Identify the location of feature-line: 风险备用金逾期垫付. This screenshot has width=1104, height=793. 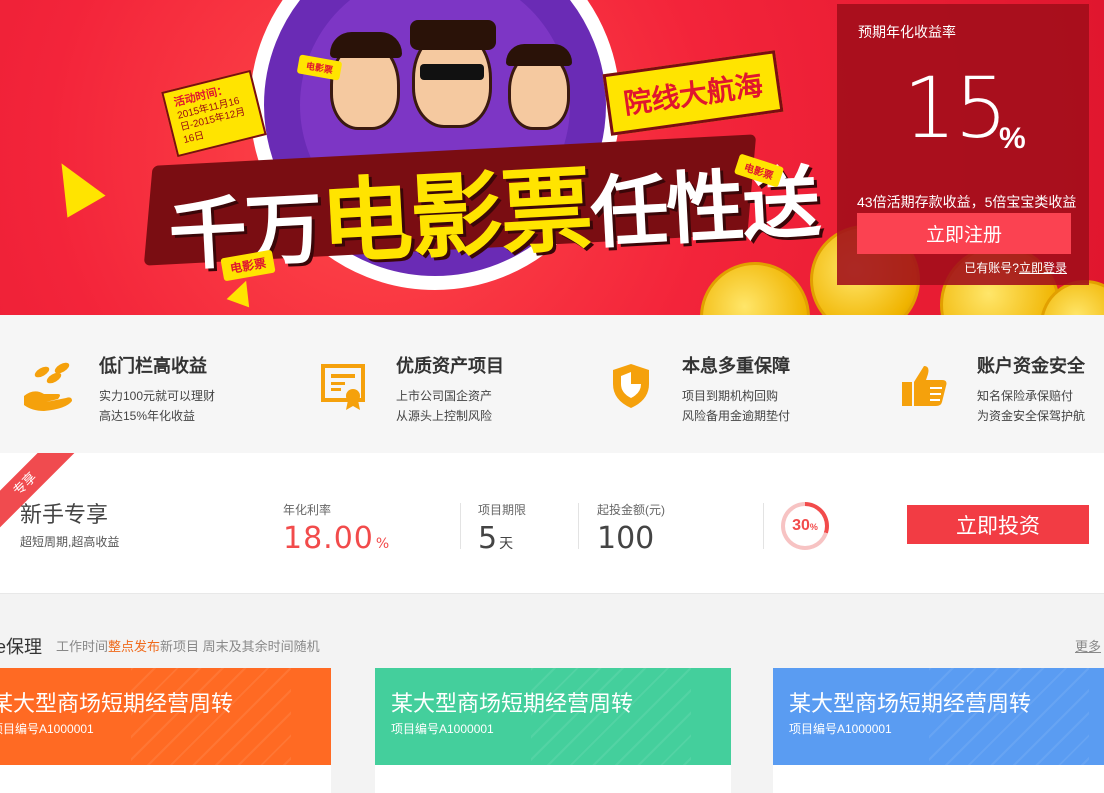
(736, 416).